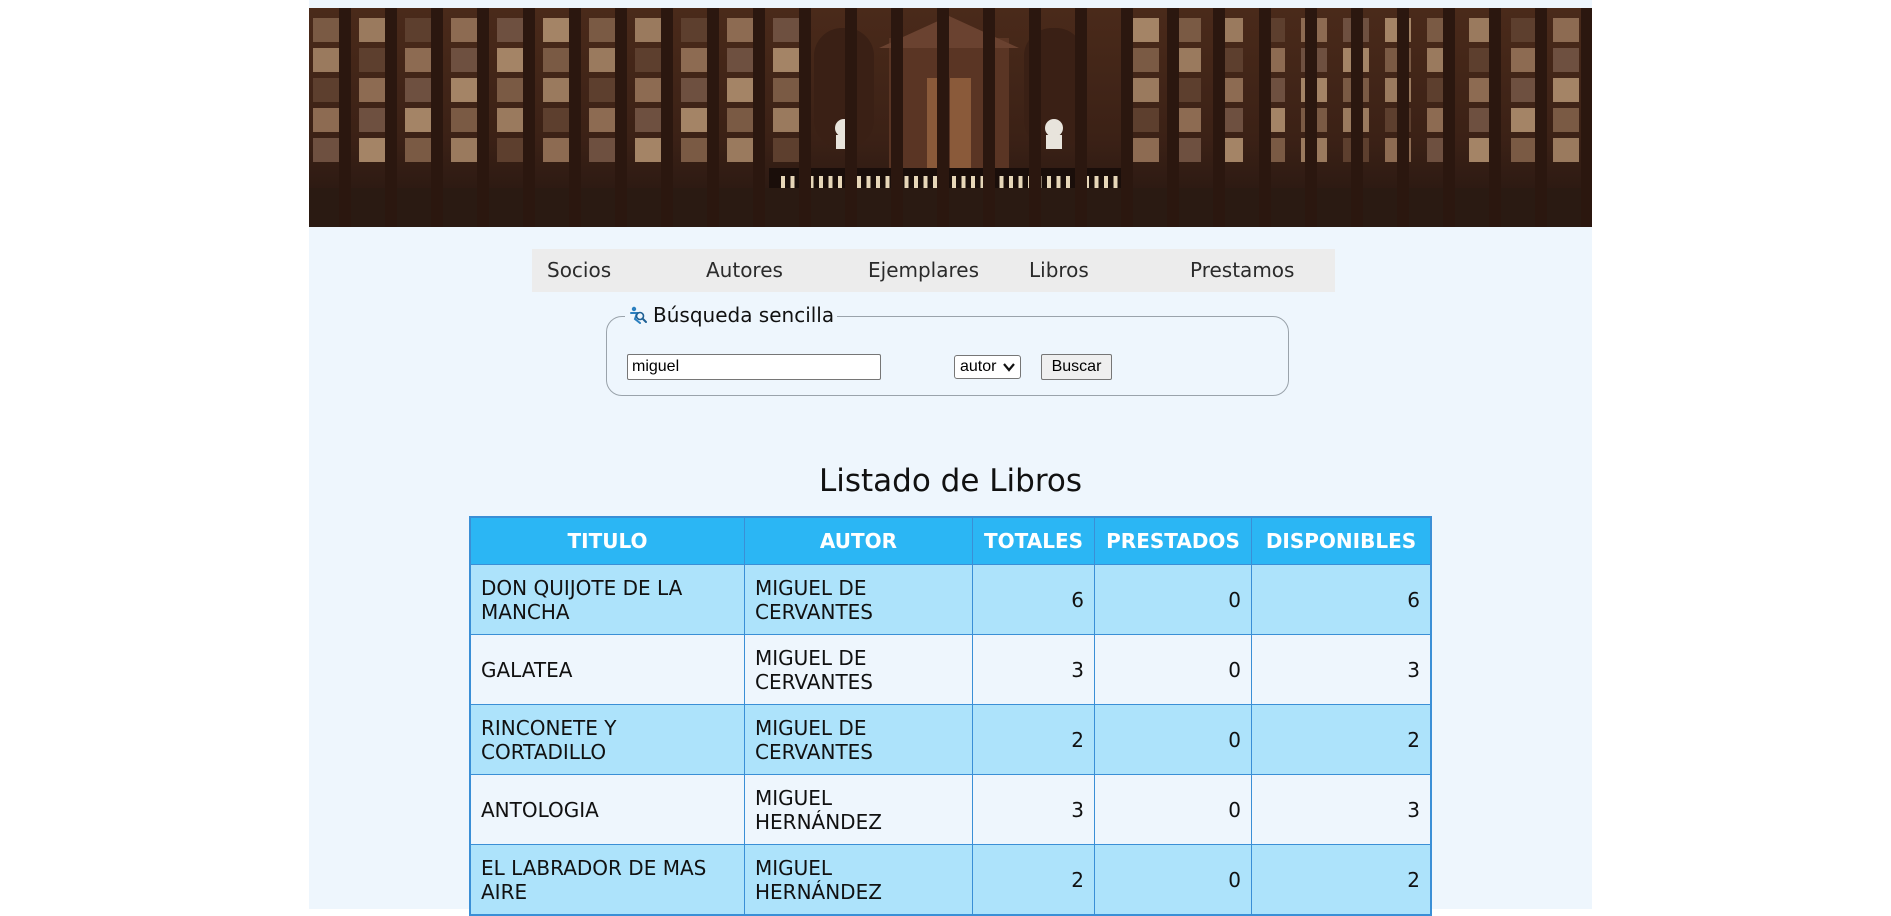 This screenshot has width=1891, height=916. What do you see at coordinates (950, 481) in the screenshot?
I see `page-title: Listado de Libros` at bounding box center [950, 481].